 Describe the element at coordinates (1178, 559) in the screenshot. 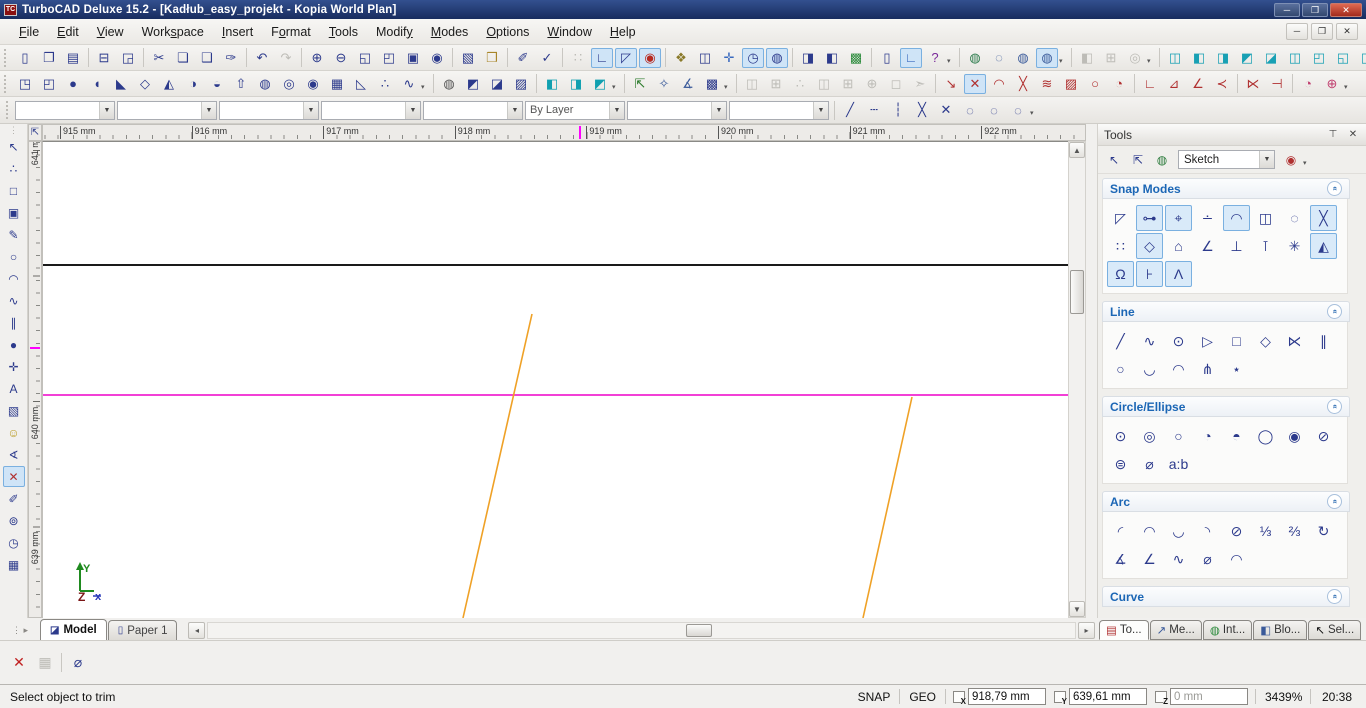

I see `elliptical-arc-icon: ∿` at that location.